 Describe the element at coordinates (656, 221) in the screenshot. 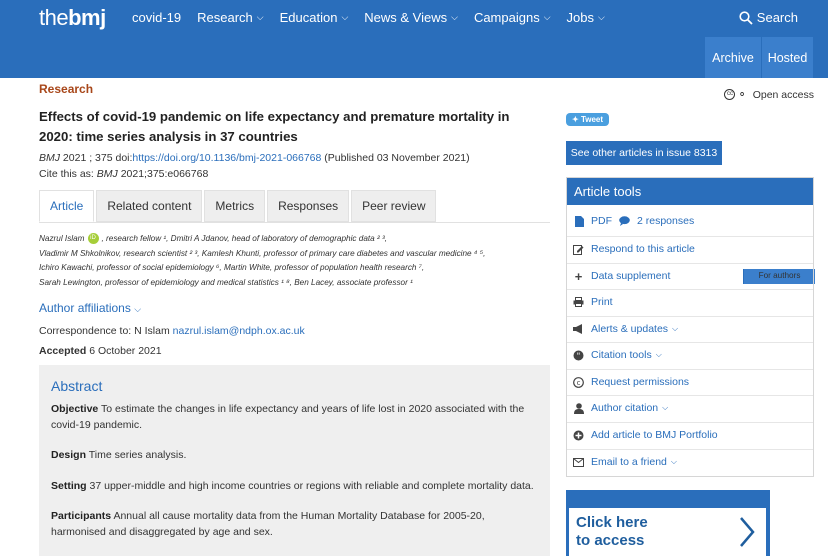

I see `tool-responses: 2 responses` at that location.